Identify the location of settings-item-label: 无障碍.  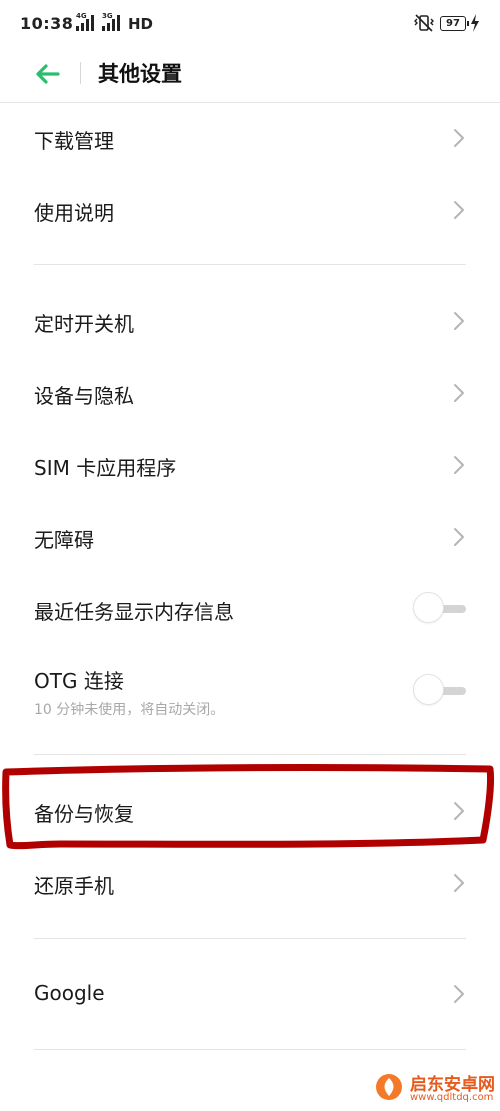
(64, 540).